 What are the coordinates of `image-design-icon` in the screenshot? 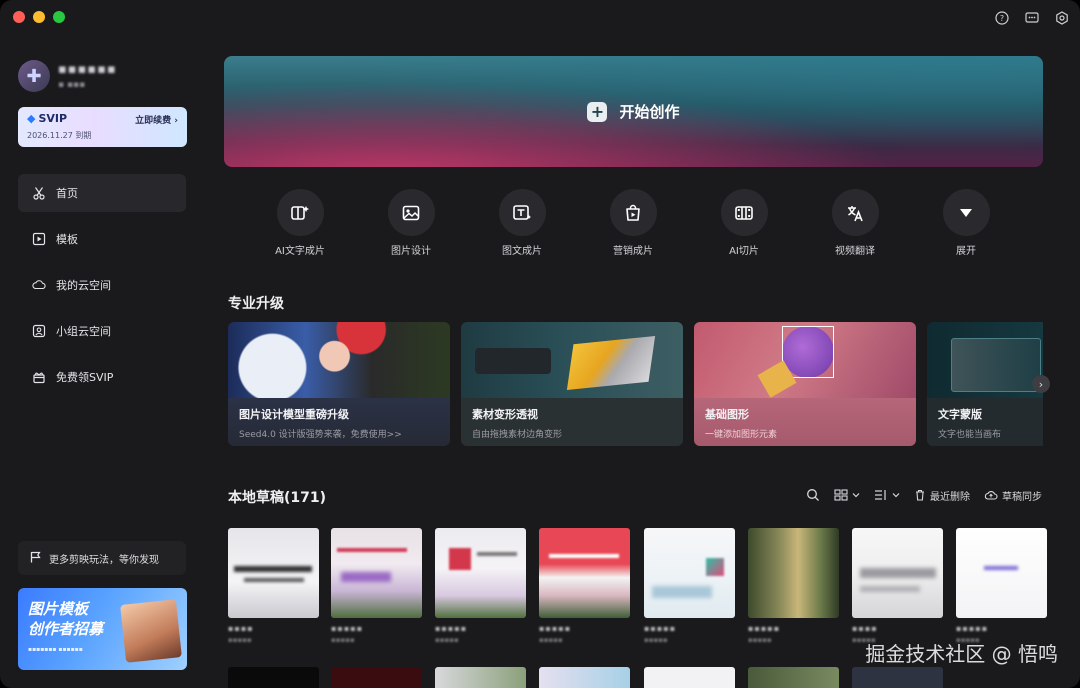 It's located at (411, 212).